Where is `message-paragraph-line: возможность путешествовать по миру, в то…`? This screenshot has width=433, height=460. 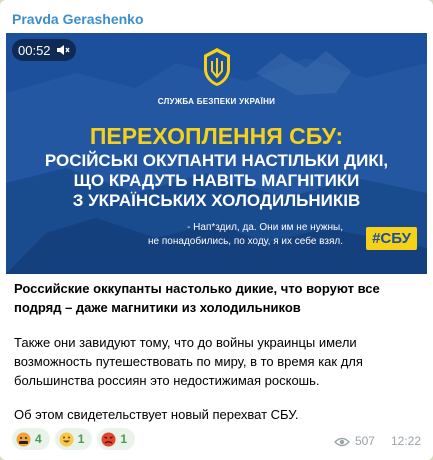 message-paragraph-line: возможность путешествовать по миру, в то… is located at coordinates (188, 361).